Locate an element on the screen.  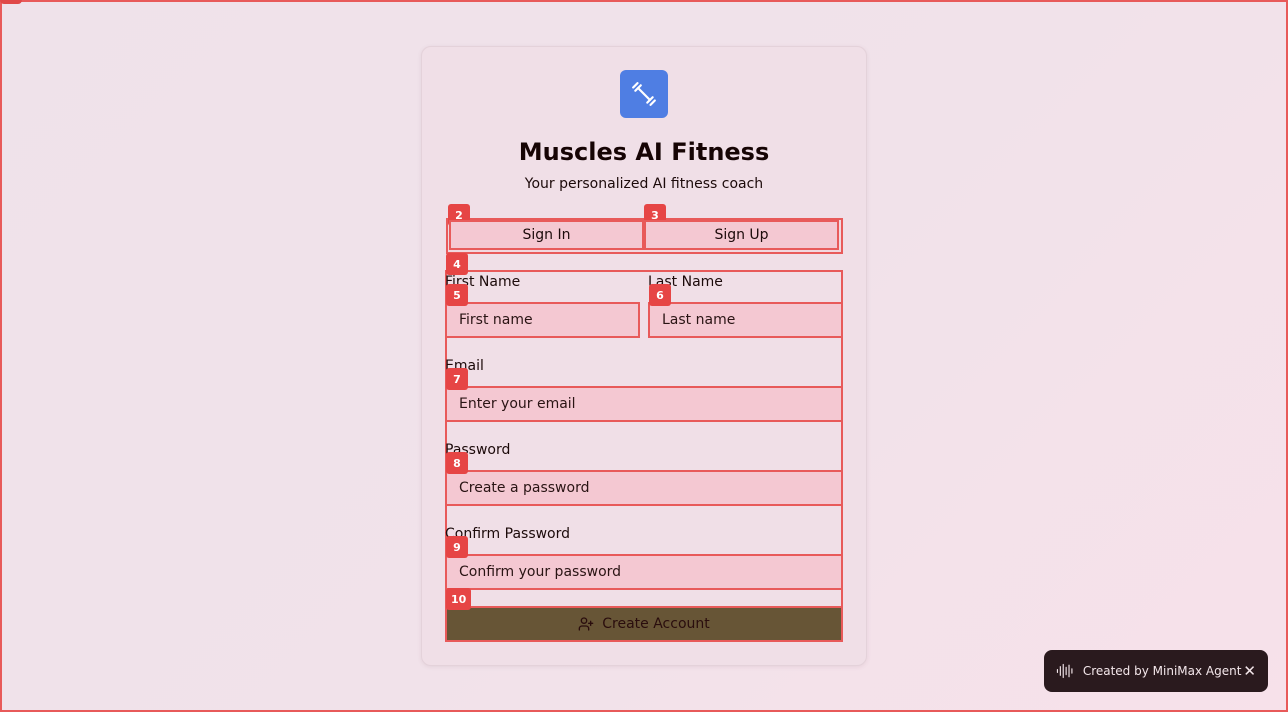
email-badge: 7 is located at coordinates (457, 379).